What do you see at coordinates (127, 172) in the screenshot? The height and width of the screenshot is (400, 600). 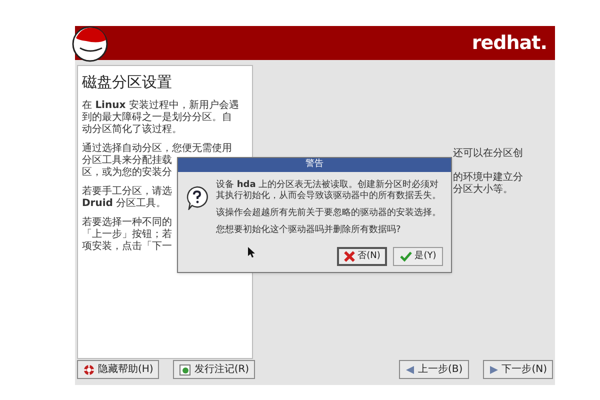 I see `help-text-line: 区，或为您的安装分` at bounding box center [127, 172].